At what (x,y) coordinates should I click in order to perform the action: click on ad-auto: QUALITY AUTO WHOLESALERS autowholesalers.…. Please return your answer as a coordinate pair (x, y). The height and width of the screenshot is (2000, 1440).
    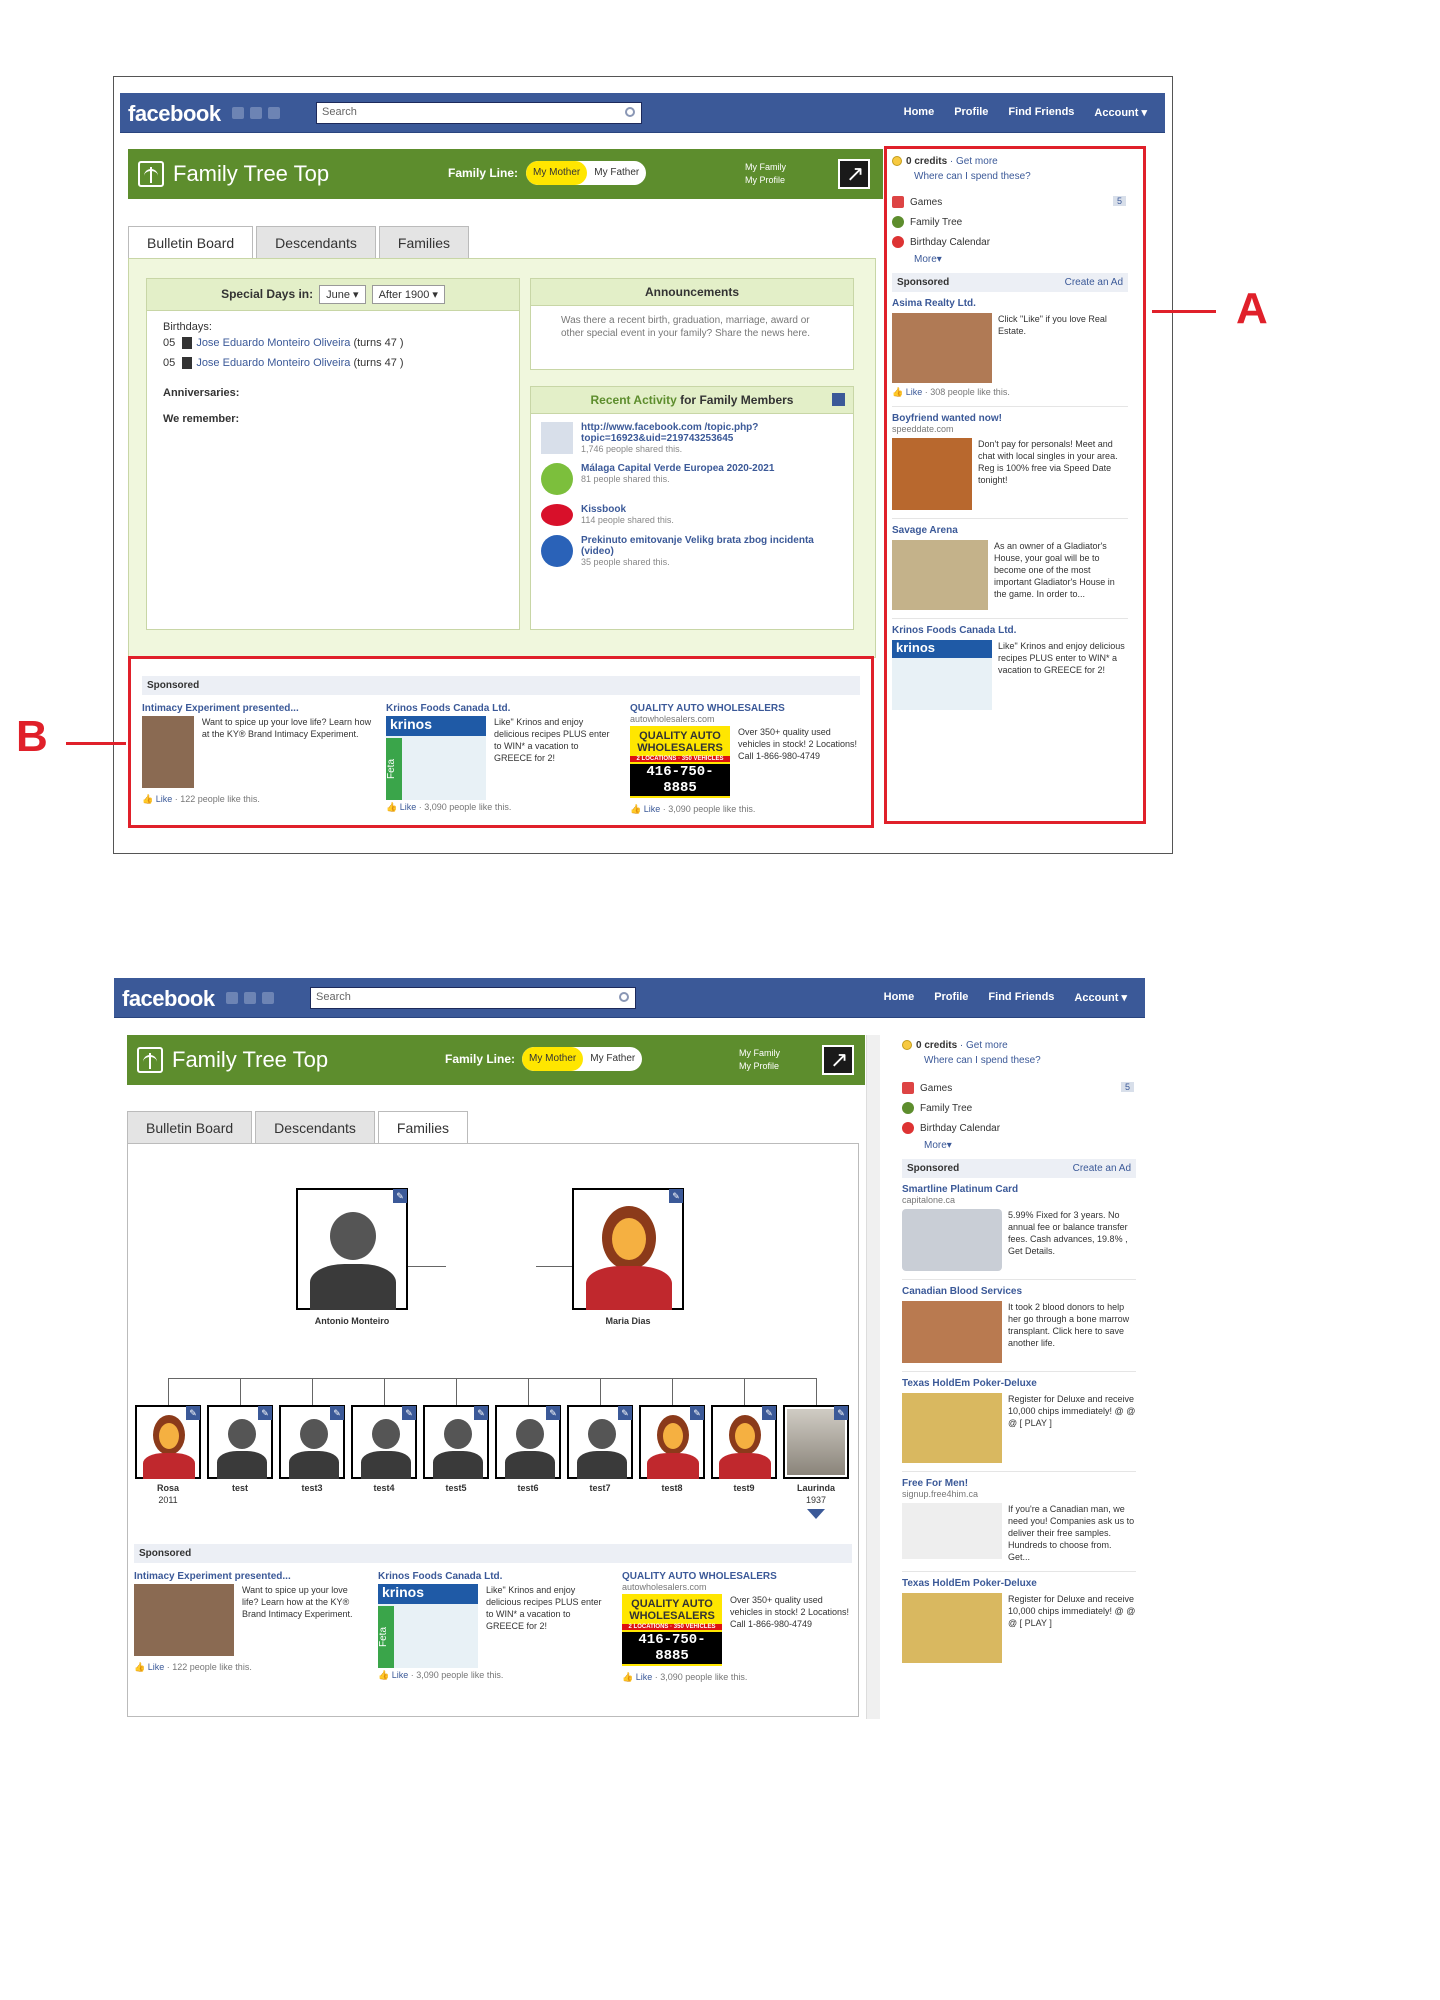
    Looking at the image, I should click on (737, 1627).